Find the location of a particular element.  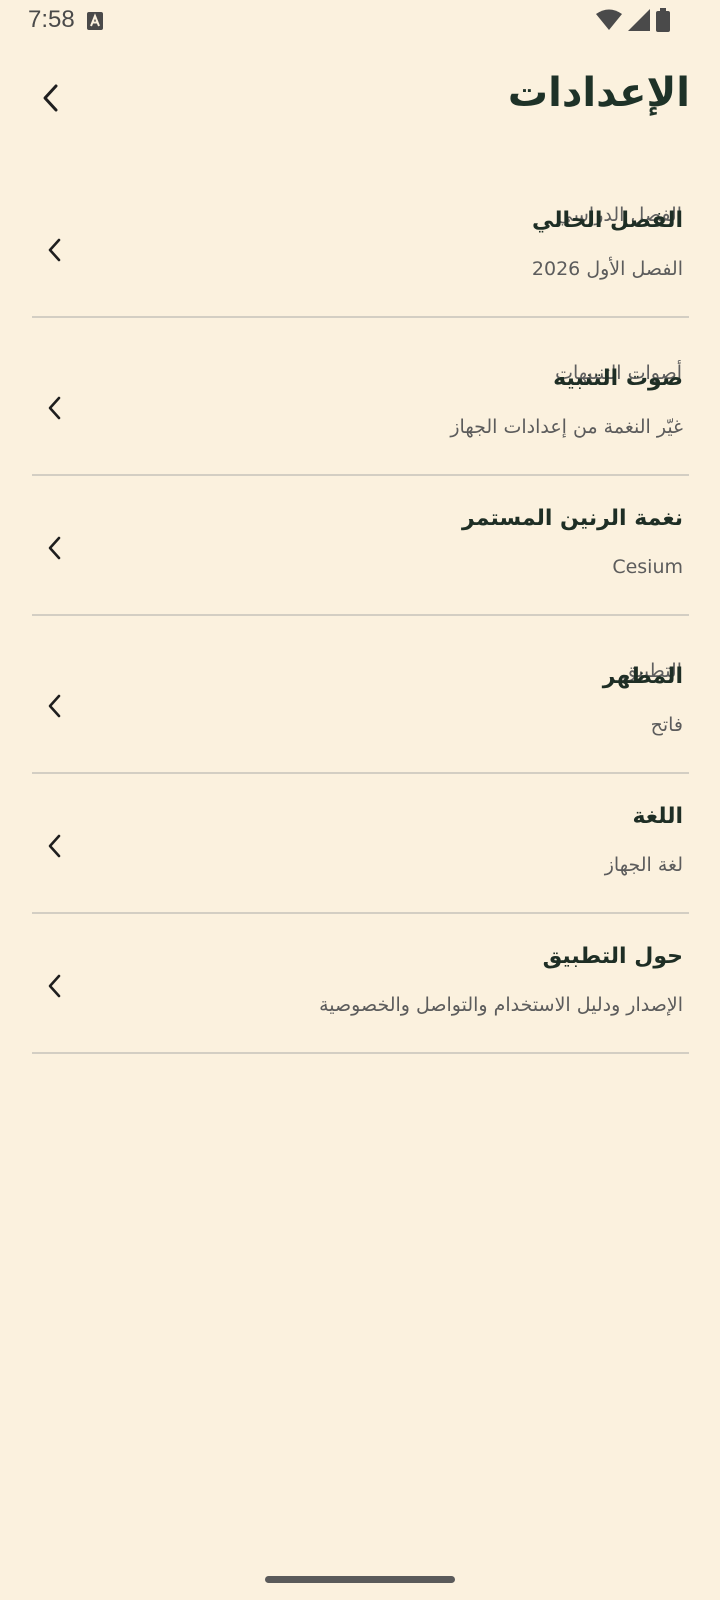

text-a-icon is located at coordinates (95, 23).